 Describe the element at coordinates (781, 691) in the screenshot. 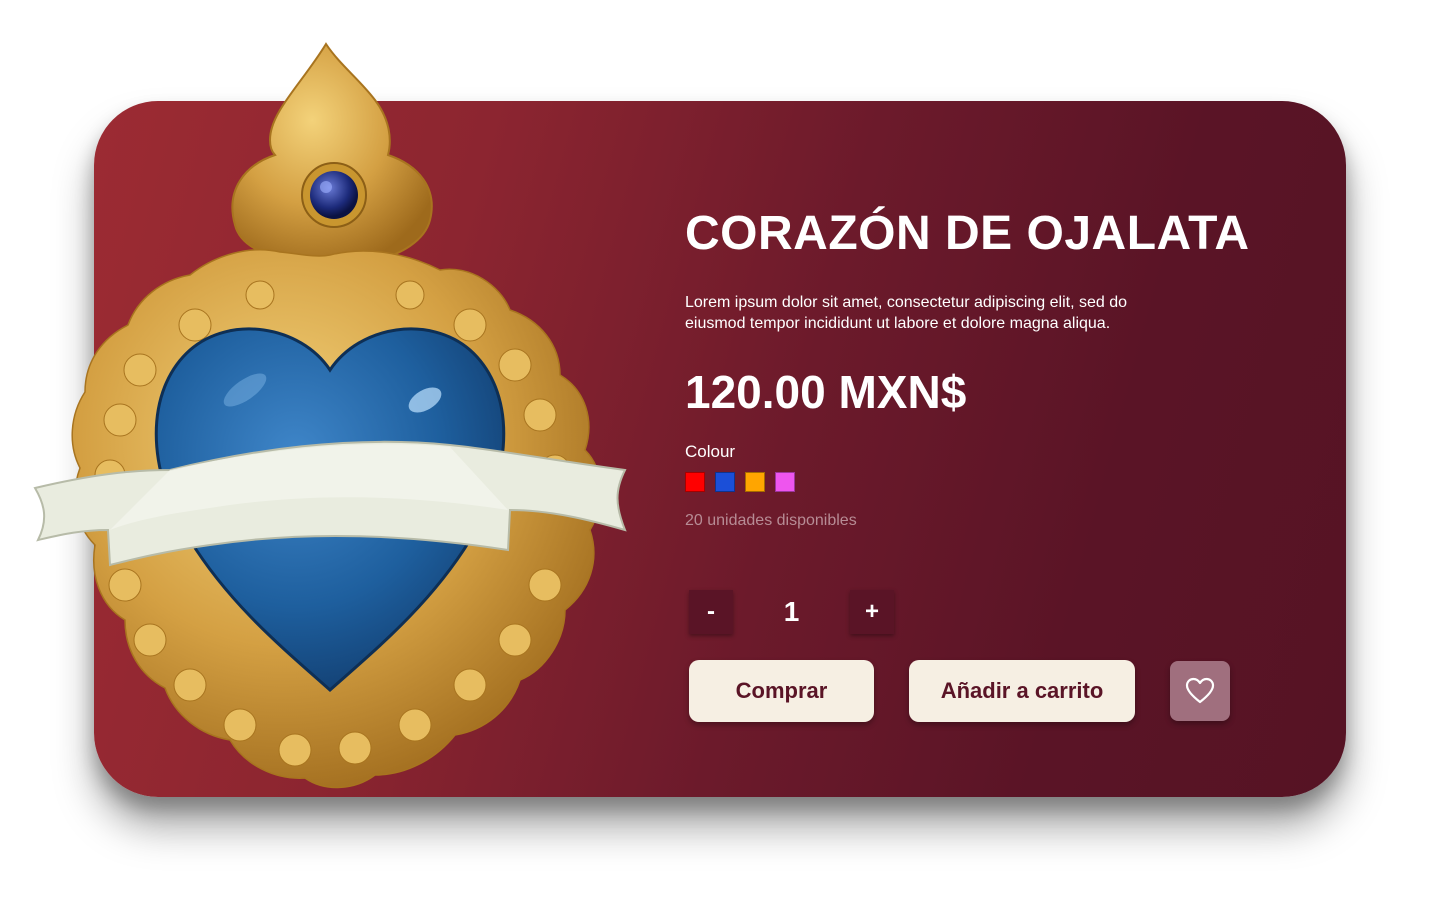

I see `buy-button: Comprar` at that location.